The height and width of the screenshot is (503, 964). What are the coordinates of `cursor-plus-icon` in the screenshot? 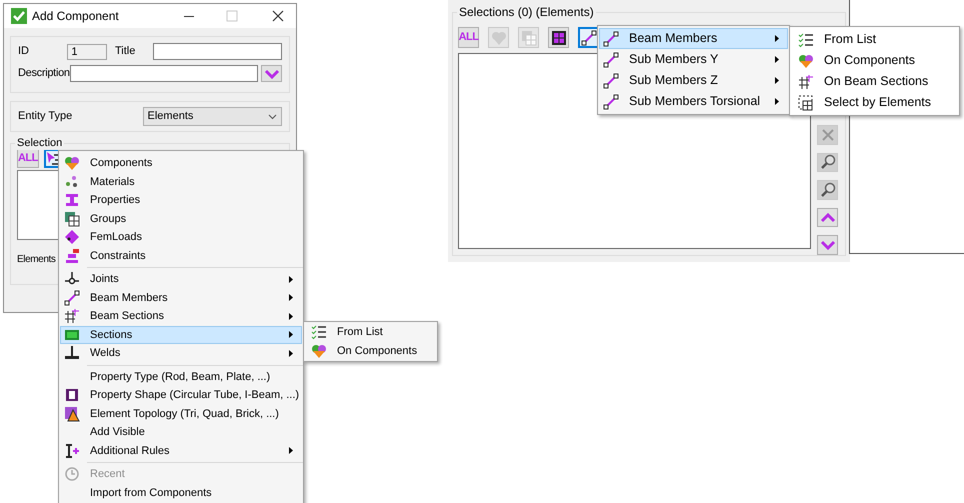 It's located at (72, 450).